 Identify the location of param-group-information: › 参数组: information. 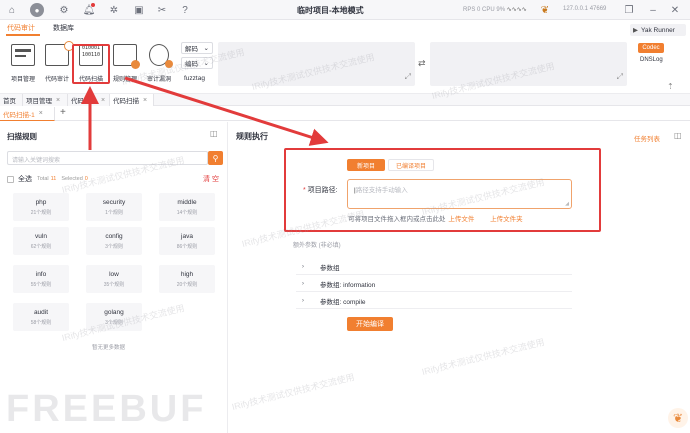
(434, 284).